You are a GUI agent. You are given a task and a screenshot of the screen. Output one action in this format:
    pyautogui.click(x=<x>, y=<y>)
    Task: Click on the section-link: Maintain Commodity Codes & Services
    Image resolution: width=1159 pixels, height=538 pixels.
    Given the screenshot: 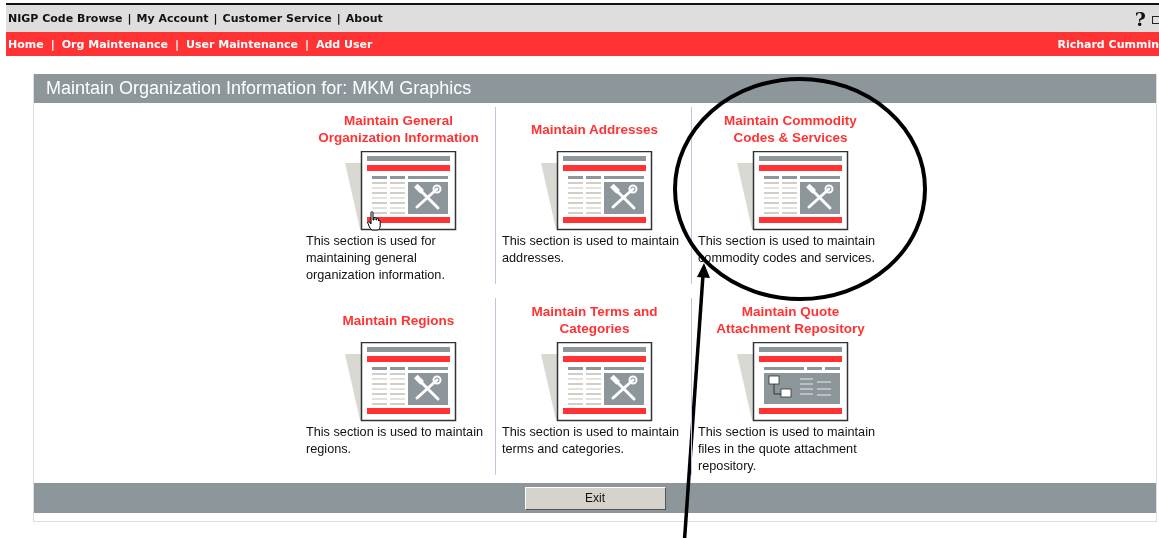 What is the action you would take?
    pyautogui.click(x=790, y=129)
    